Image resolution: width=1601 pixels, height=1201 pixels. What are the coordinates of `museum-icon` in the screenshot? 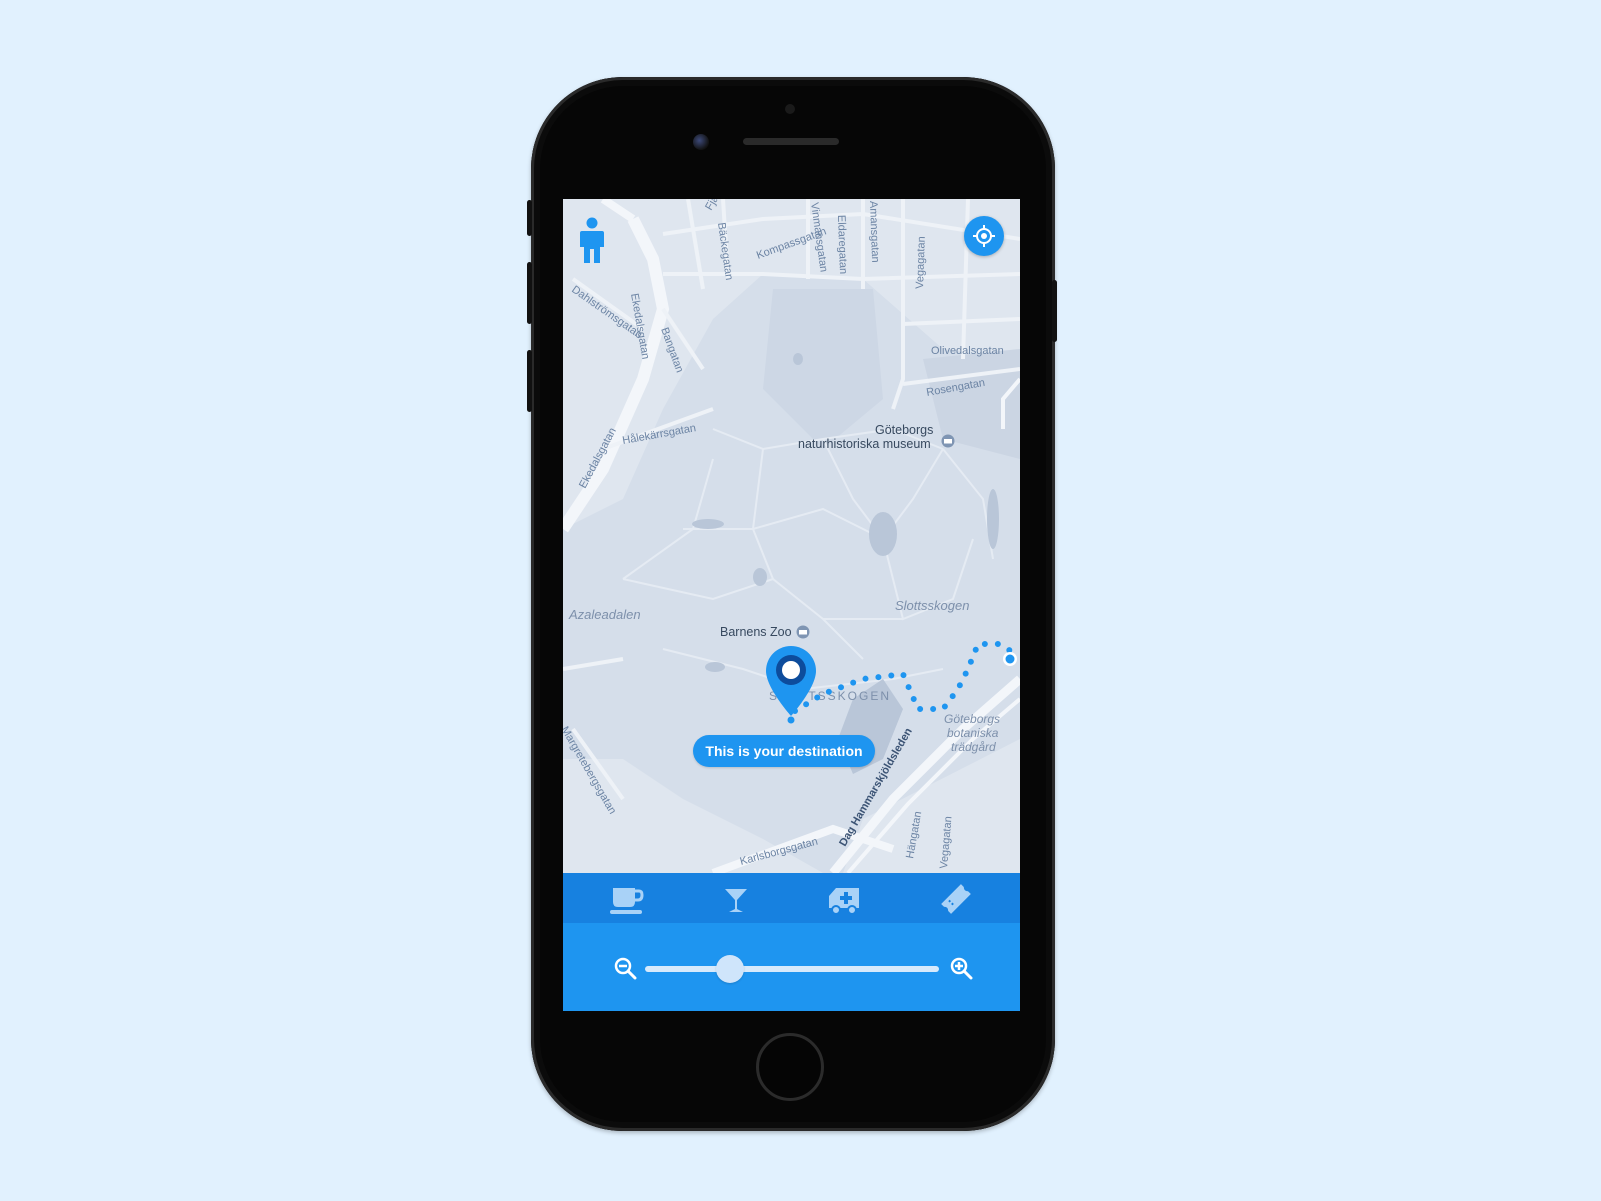 It's located at (948, 441).